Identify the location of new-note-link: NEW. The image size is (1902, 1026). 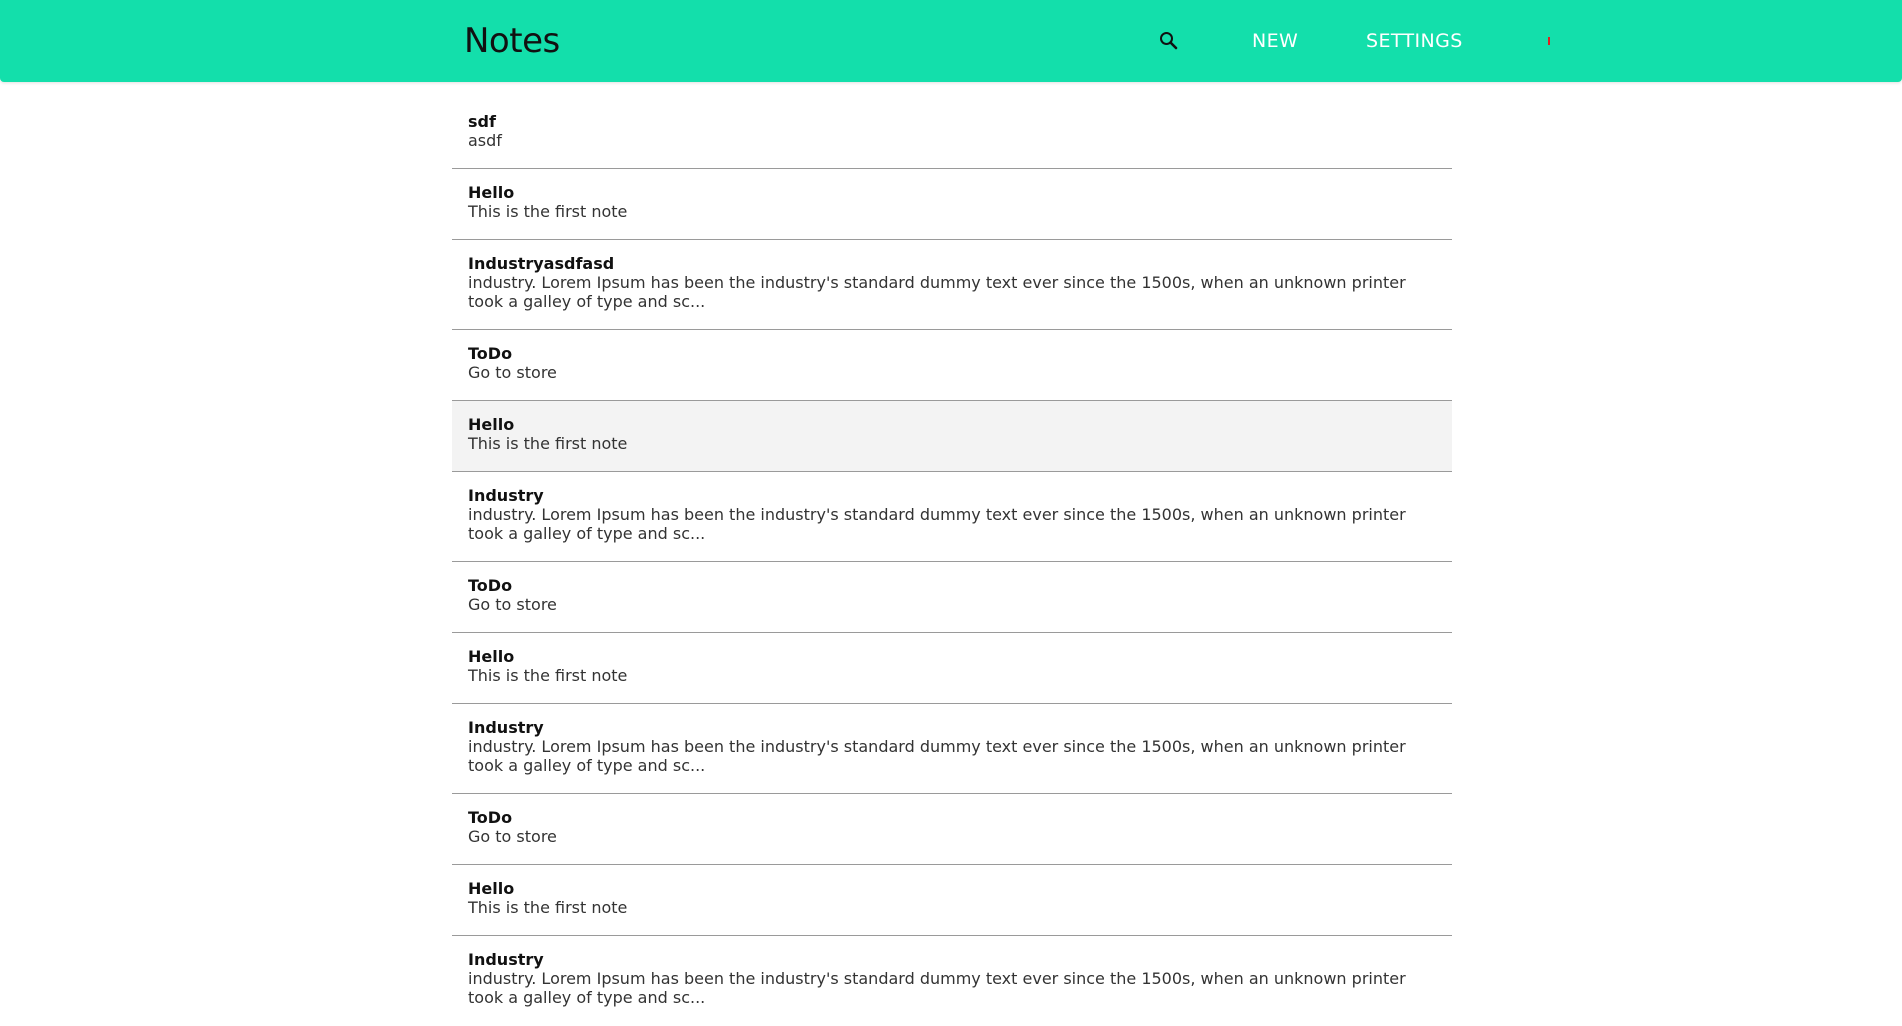
(1275, 41).